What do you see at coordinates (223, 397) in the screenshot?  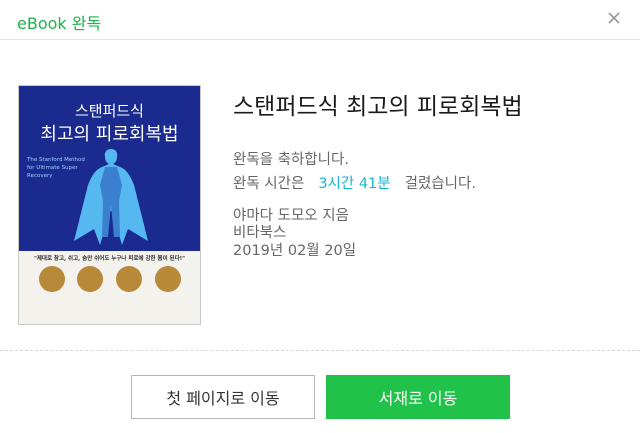 I see `go-to-first-page-button: 첫 페이지로 이동` at bounding box center [223, 397].